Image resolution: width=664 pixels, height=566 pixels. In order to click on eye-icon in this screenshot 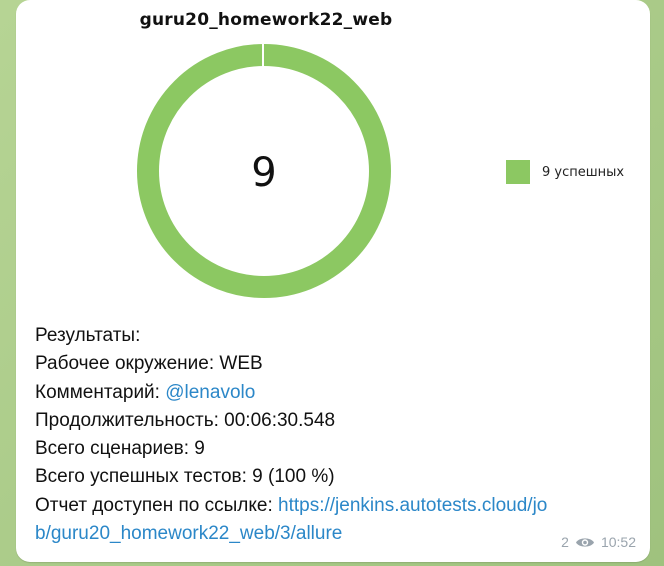, I will do `click(584, 542)`.